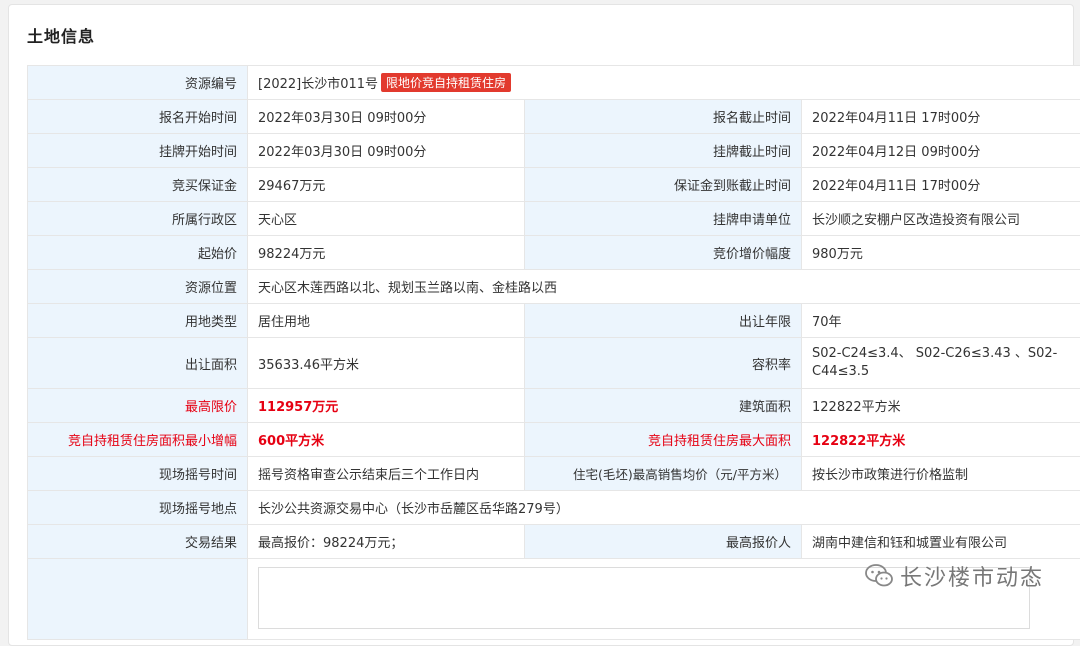  Describe the element at coordinates (941, 151) in the screenshot. I see `listing-end-value: 2022年04月12日 09时00分` at that location.